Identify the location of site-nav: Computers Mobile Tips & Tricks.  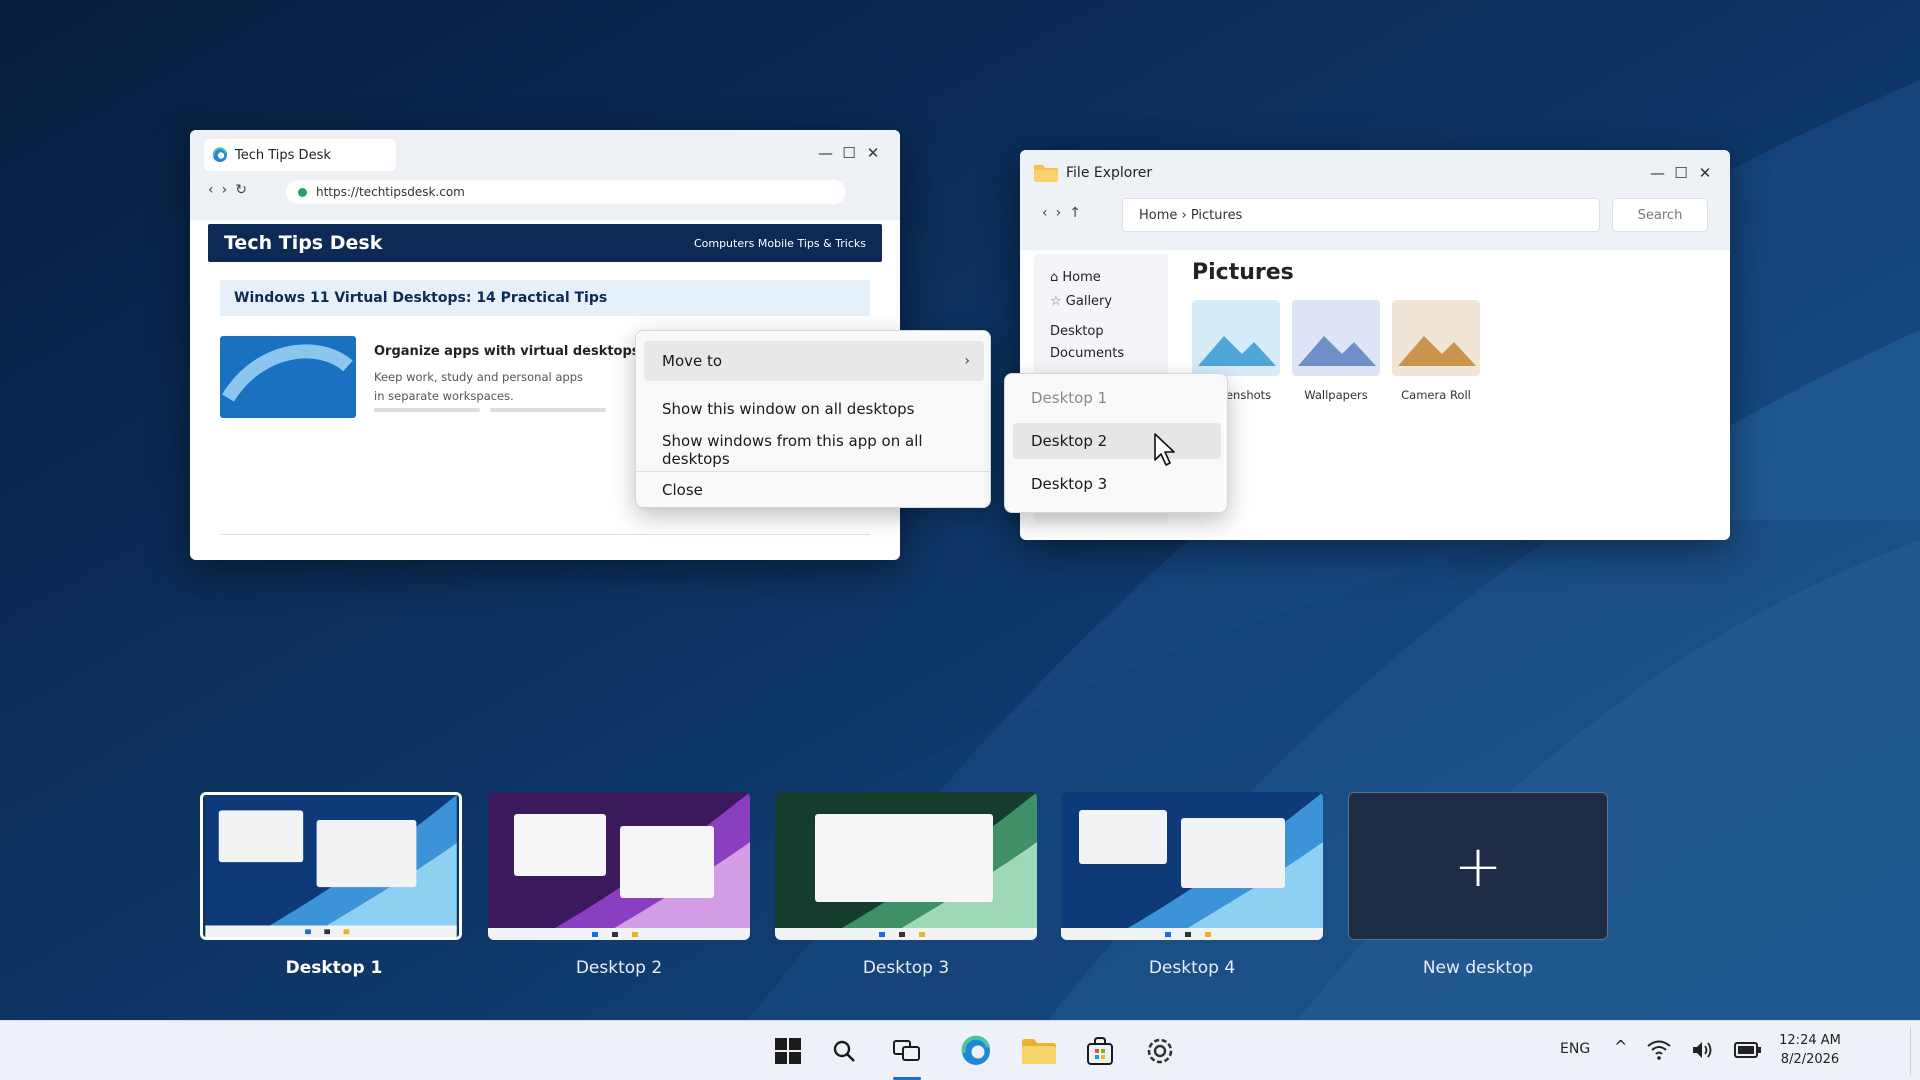
(780, 243).